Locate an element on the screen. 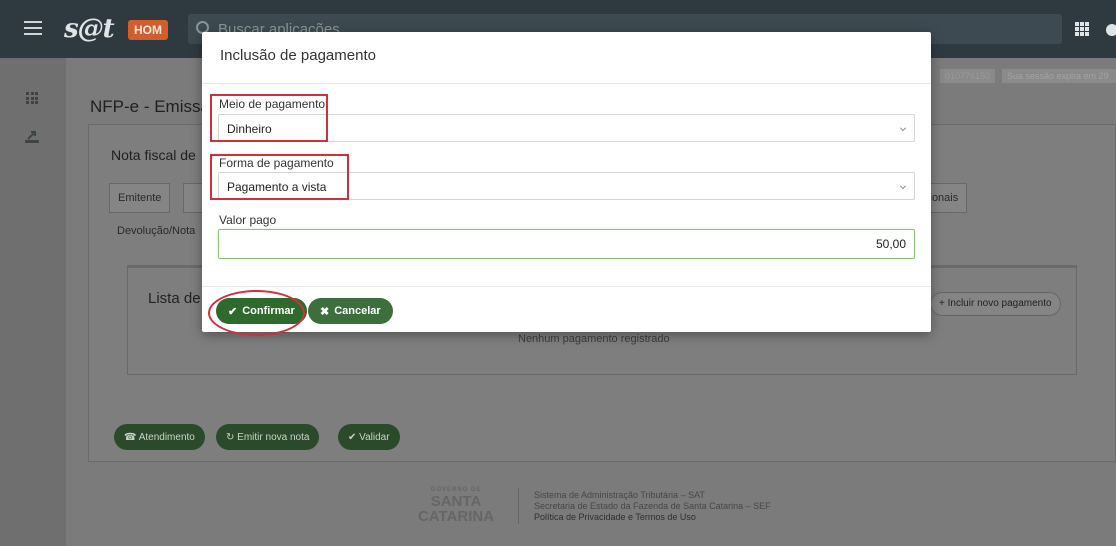 Image resolution: width=1116 pixels, height=546 pixels. sidebar is located at coordinates (33, 302).